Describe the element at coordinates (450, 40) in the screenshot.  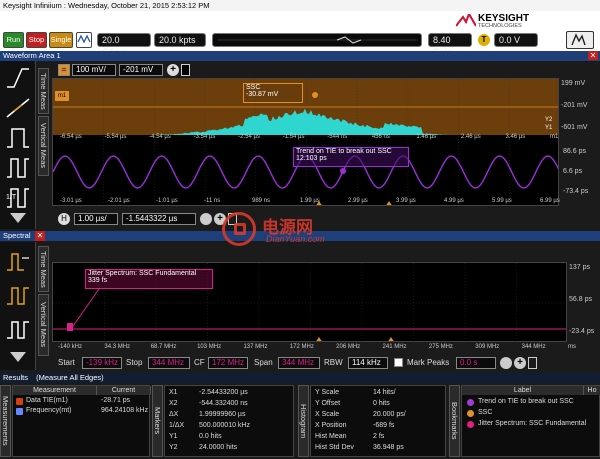
I see `bandwidth-display: 8.40 GHz` at that location.